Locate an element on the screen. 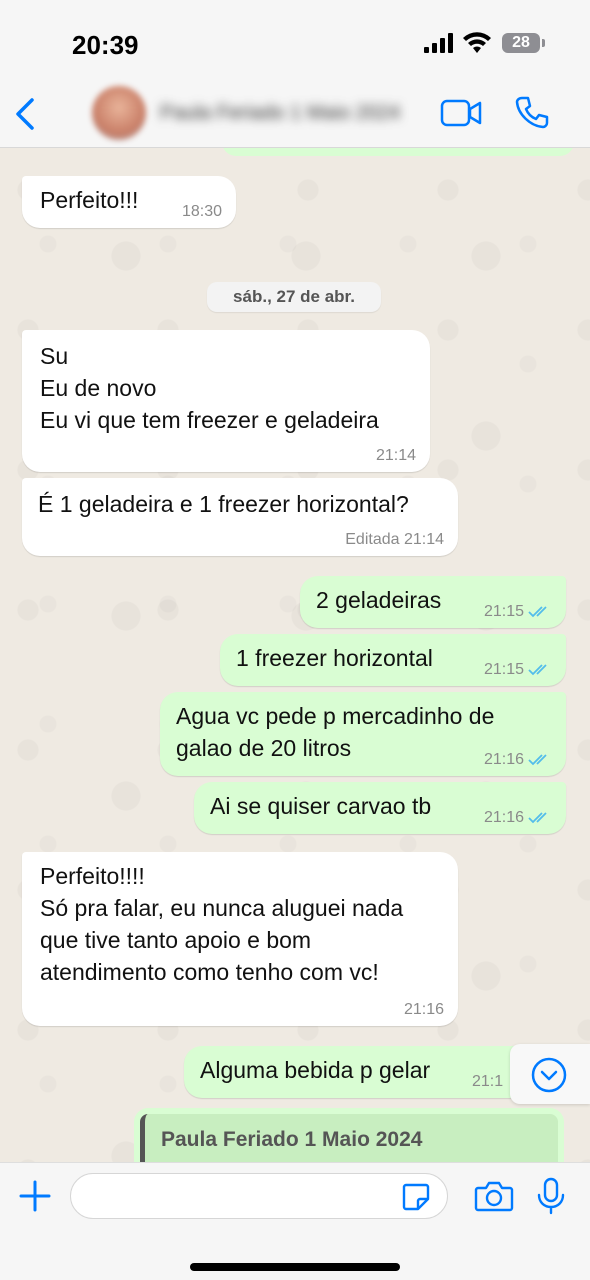 This screenshot has height=1280, width=590. plus-icon is located at coordinates (35, 1196).